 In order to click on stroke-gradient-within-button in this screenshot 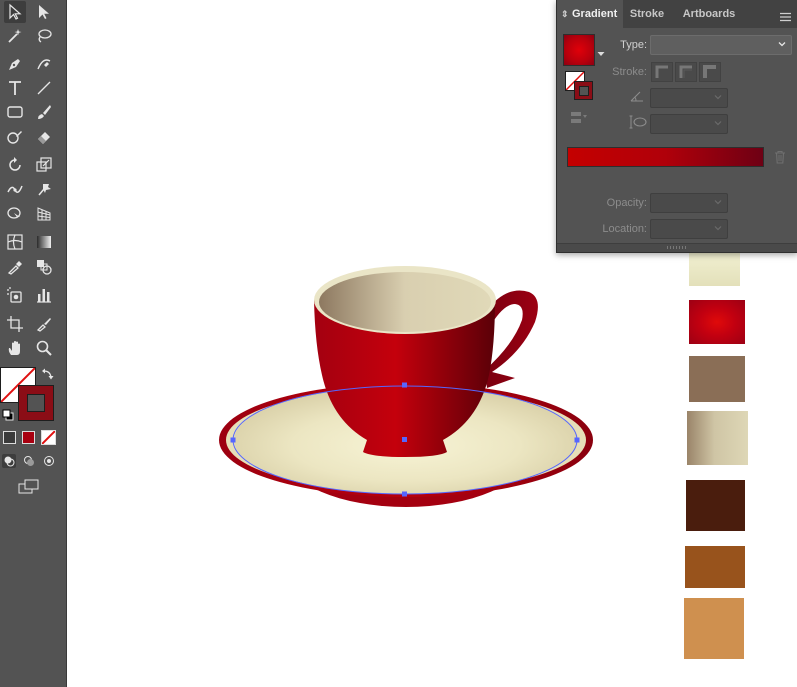, I will do `click(662, 72)`.